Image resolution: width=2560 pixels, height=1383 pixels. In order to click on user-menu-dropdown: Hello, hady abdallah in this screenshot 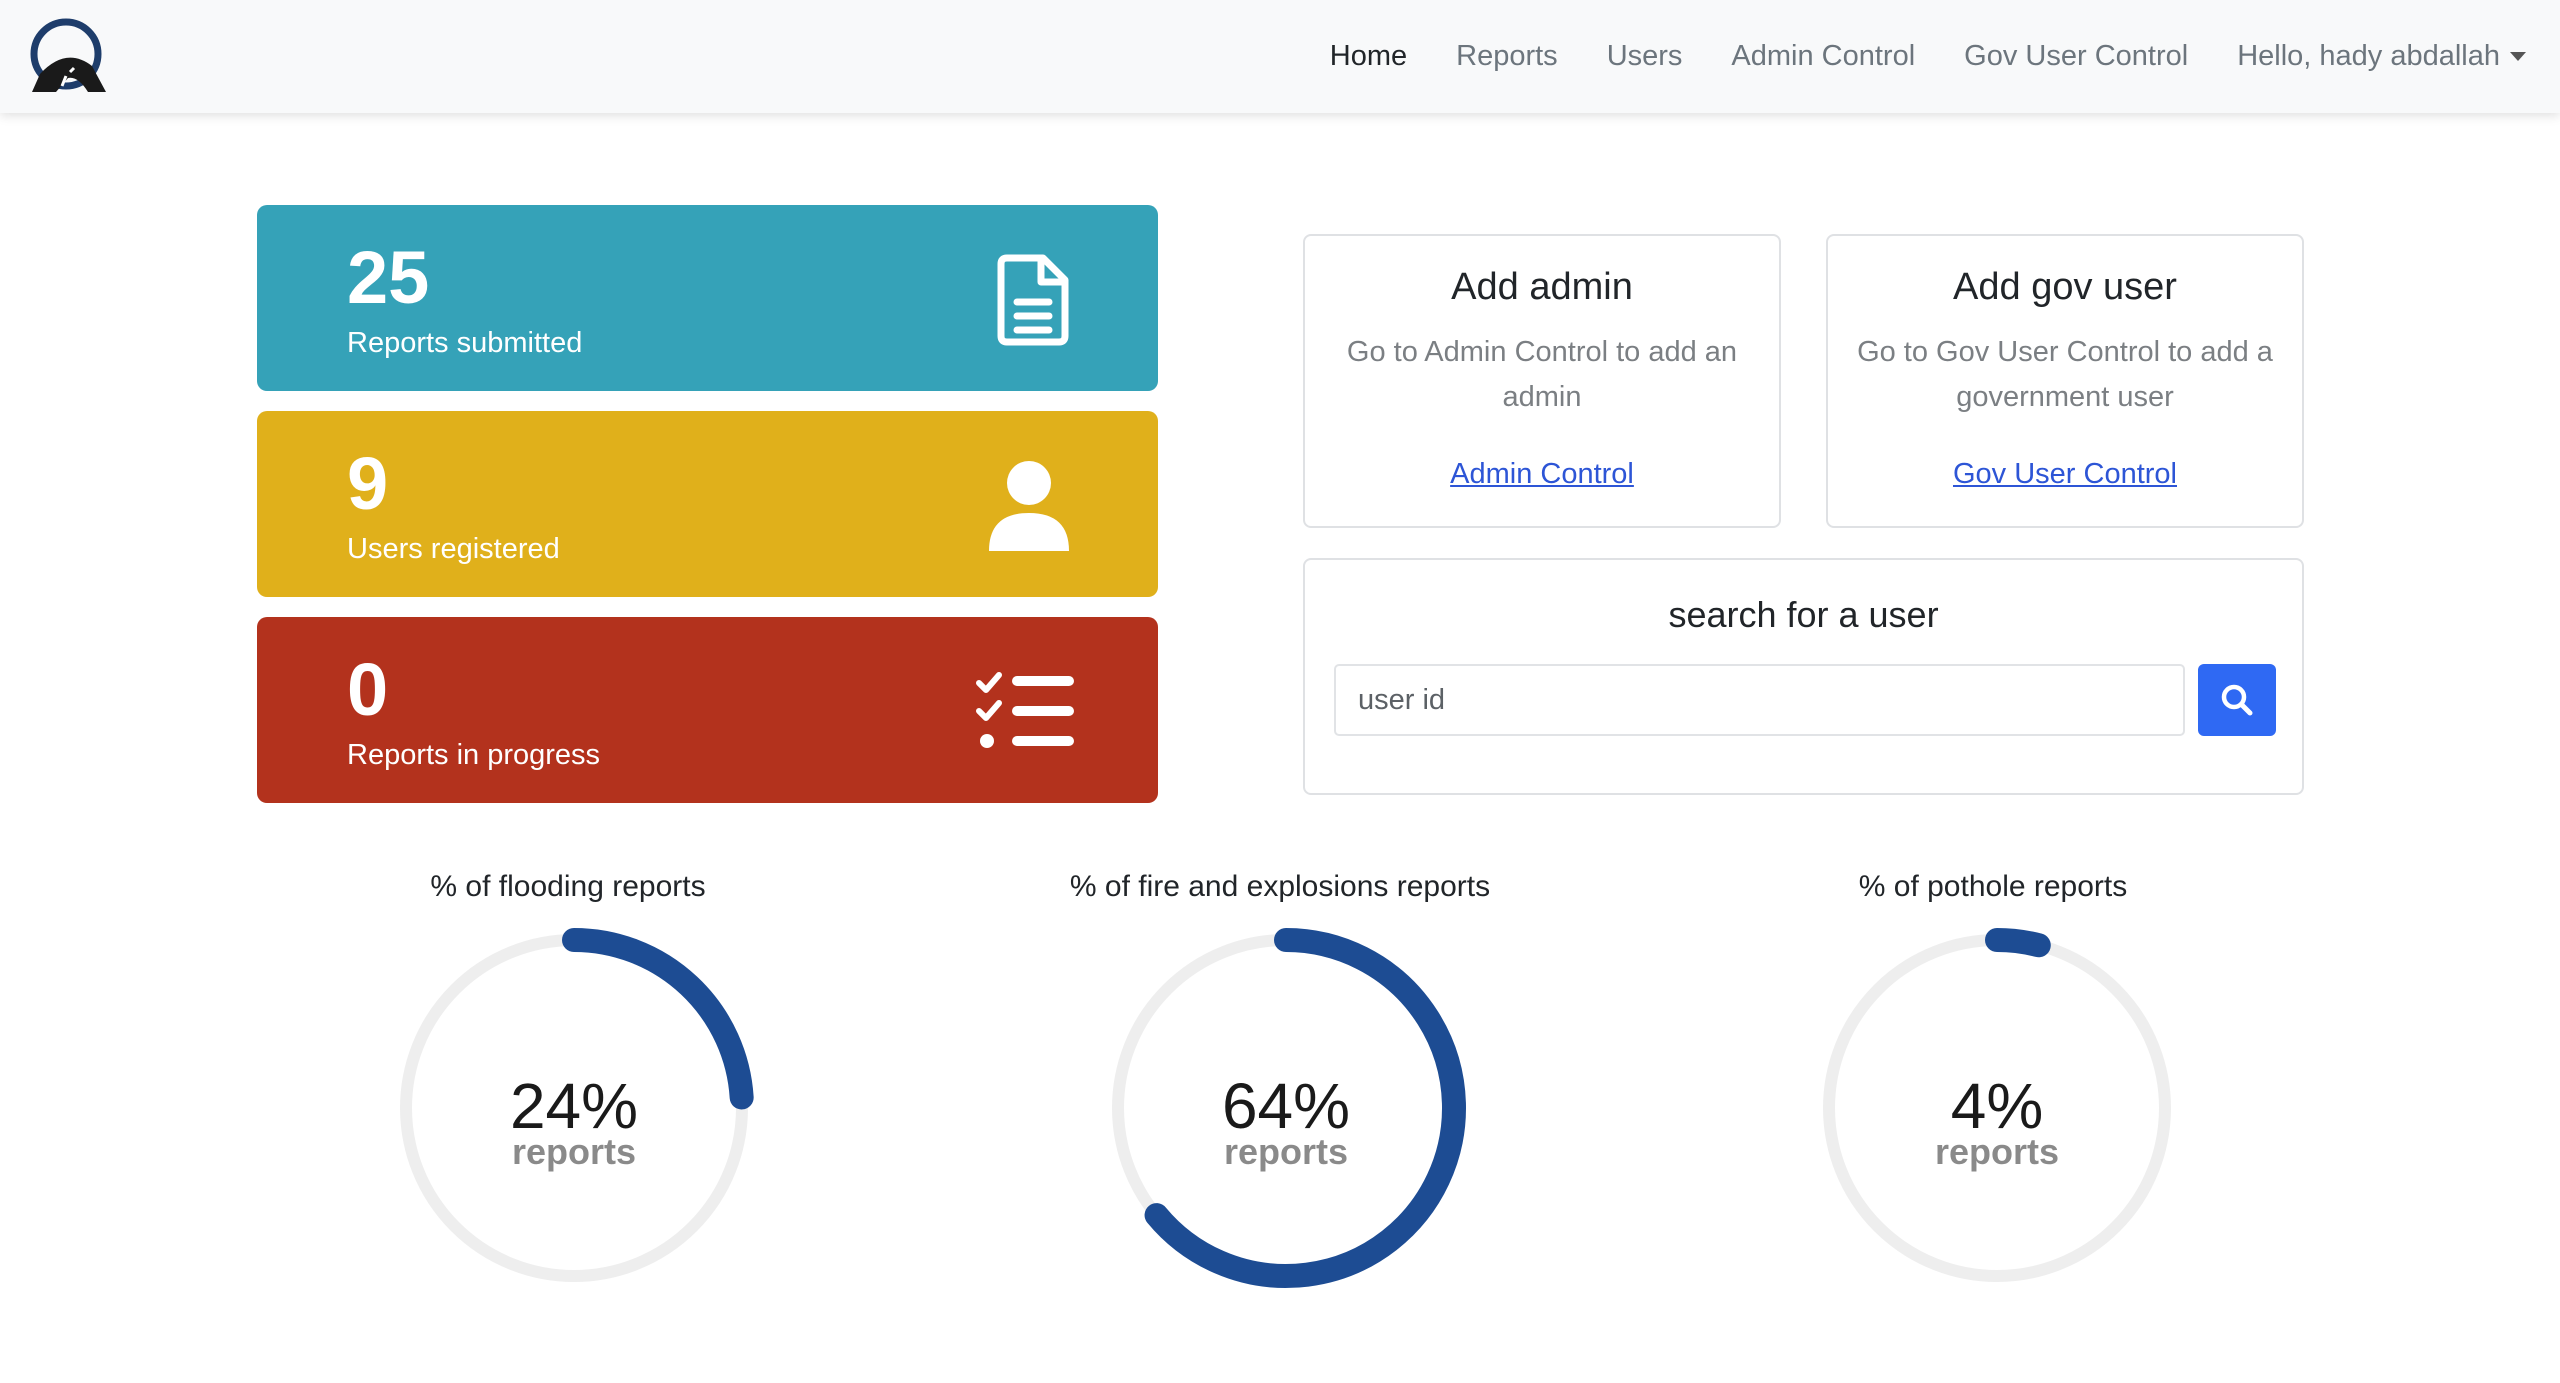, I will do `click(2381, 56)`.